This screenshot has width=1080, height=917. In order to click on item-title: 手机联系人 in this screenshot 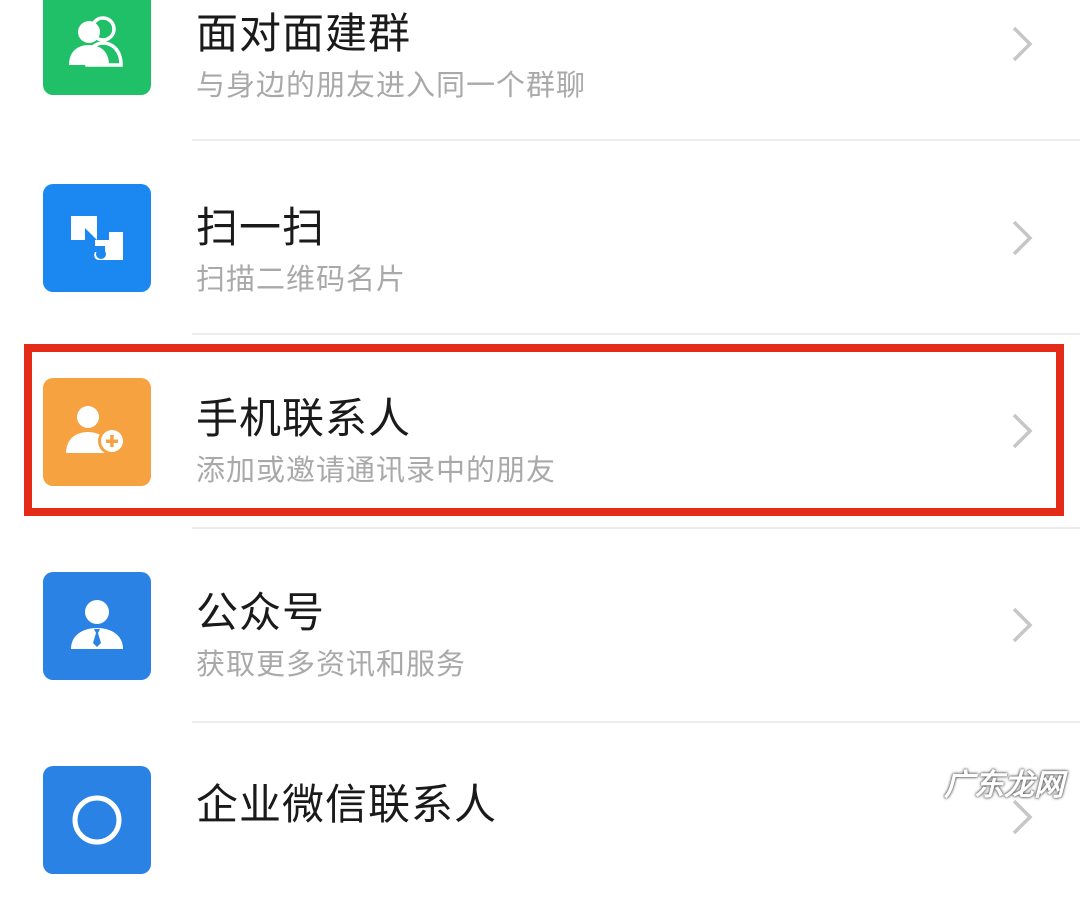, I will do `click(304, 418)`.